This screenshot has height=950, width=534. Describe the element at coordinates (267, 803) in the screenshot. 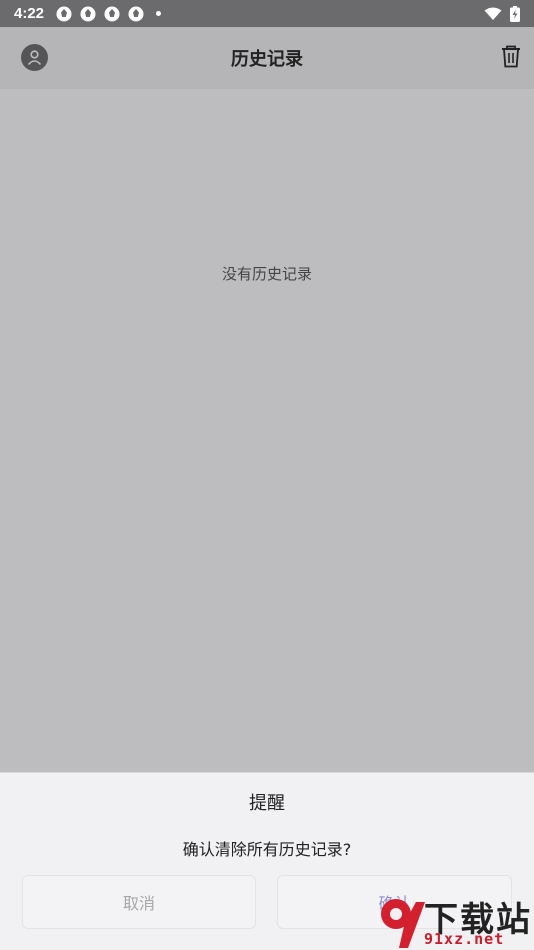

I see `dialog-title: 提醒` at that location.